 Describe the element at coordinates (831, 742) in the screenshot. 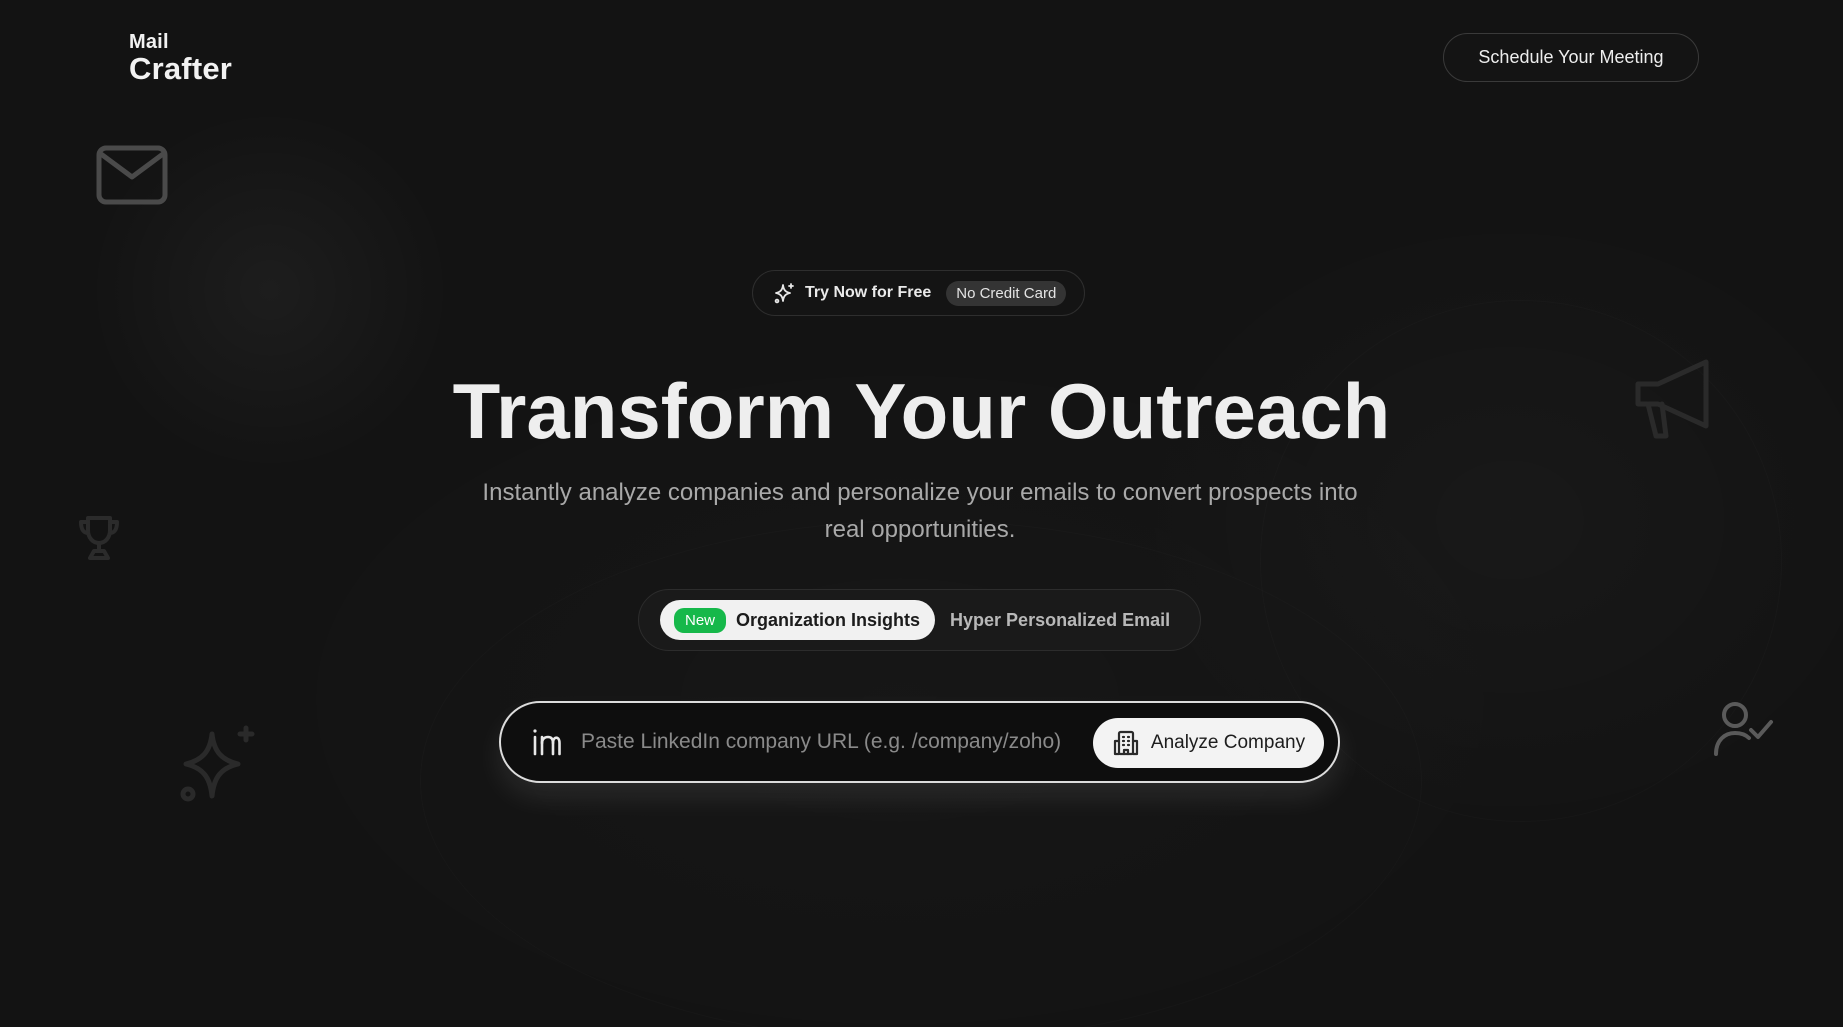

I see `company-url-input` at that location.